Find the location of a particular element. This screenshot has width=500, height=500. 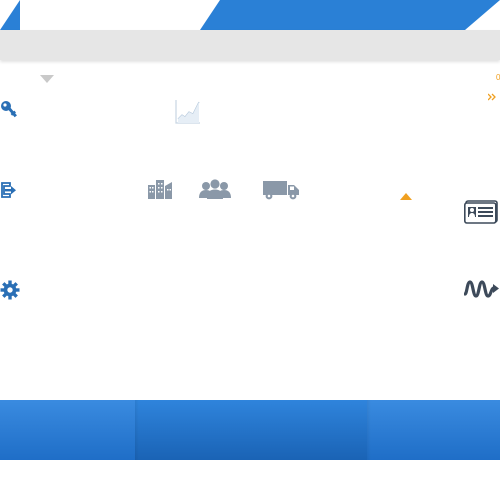

caret-up-icon is located at coordinates (406, 197).